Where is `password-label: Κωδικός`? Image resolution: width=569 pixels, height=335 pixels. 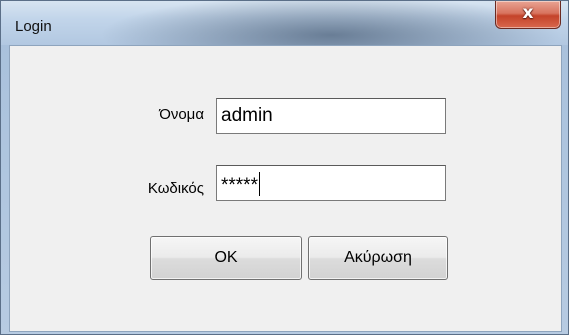 password-label: Κωδικός is located at coordinates (175, 188).